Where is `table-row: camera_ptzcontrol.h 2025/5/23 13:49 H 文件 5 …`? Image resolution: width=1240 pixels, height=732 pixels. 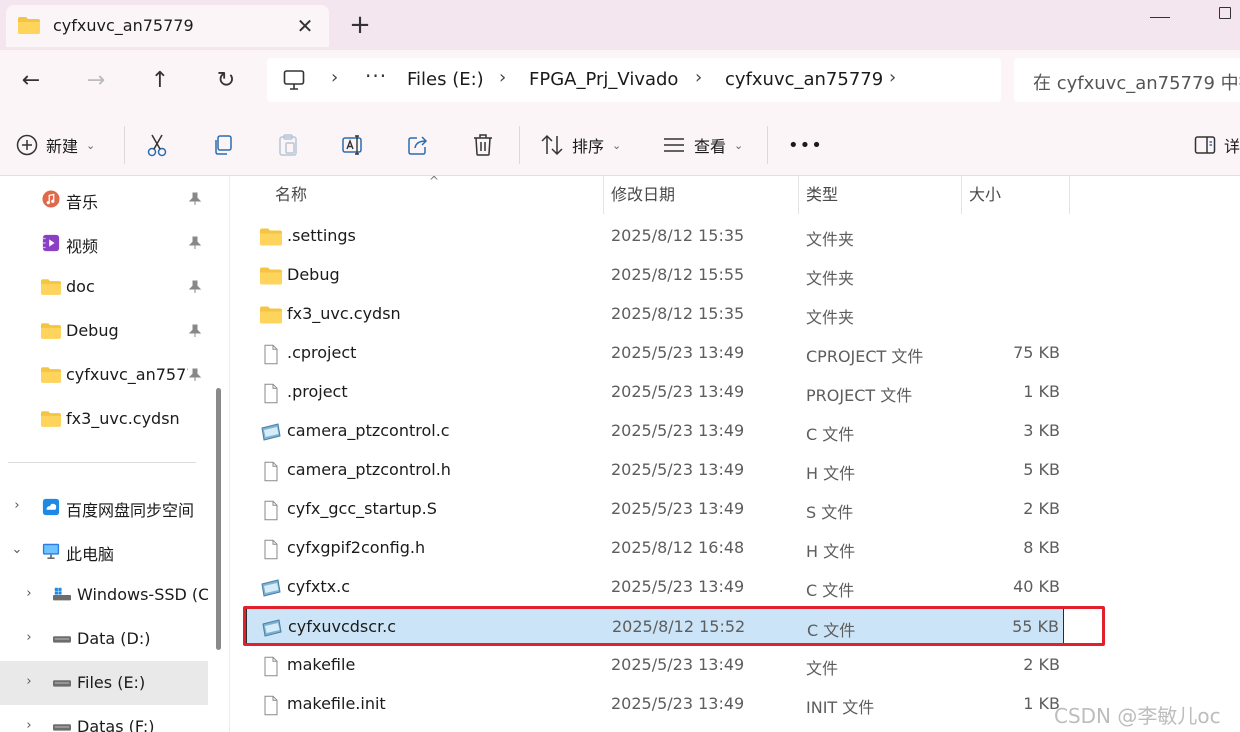 table-row: camera_ptzcontrol.h 2025/5/23 13:49 H 文件 5 … is located at coordinates (655, 470).